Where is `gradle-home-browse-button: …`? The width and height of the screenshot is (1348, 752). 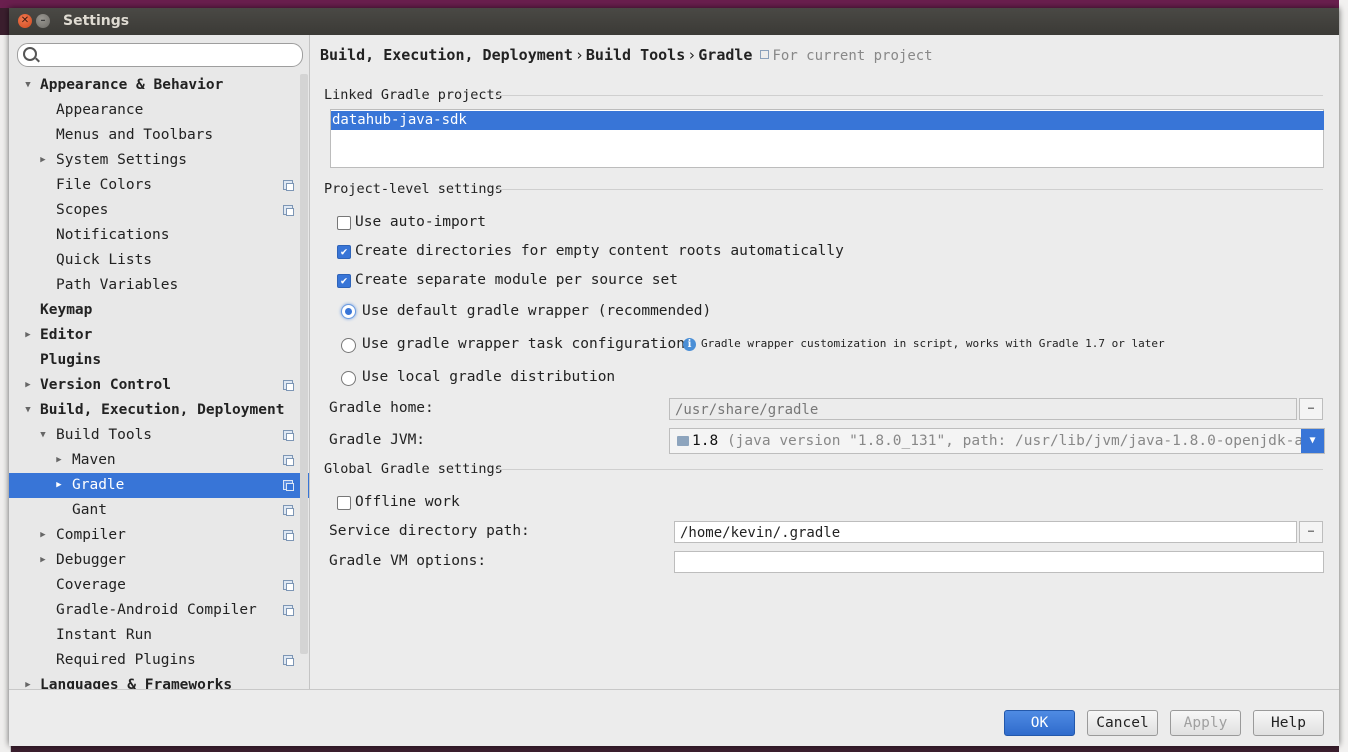 gradle-home-browse-button: … is located at coordinates (1311, 409).